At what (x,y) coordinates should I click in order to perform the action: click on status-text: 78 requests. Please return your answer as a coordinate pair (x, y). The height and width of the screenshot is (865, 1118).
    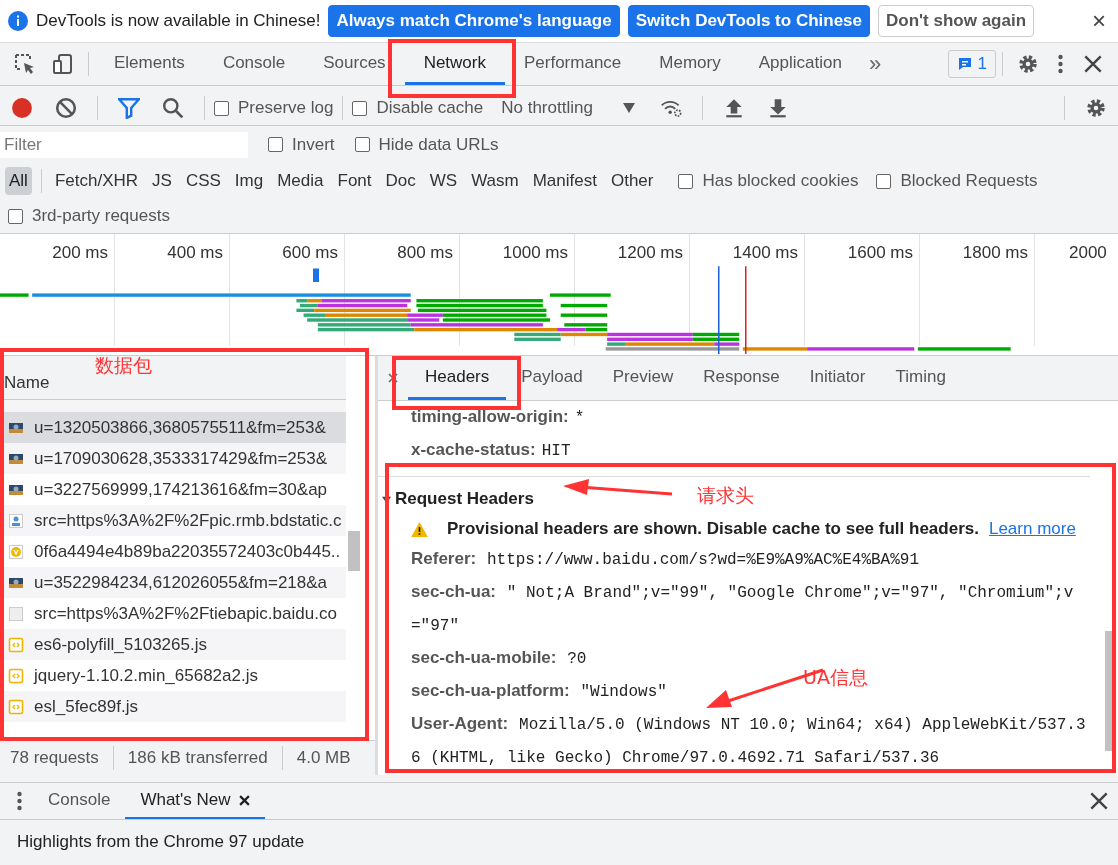
    Looking at the image, I should click on (54, 758).